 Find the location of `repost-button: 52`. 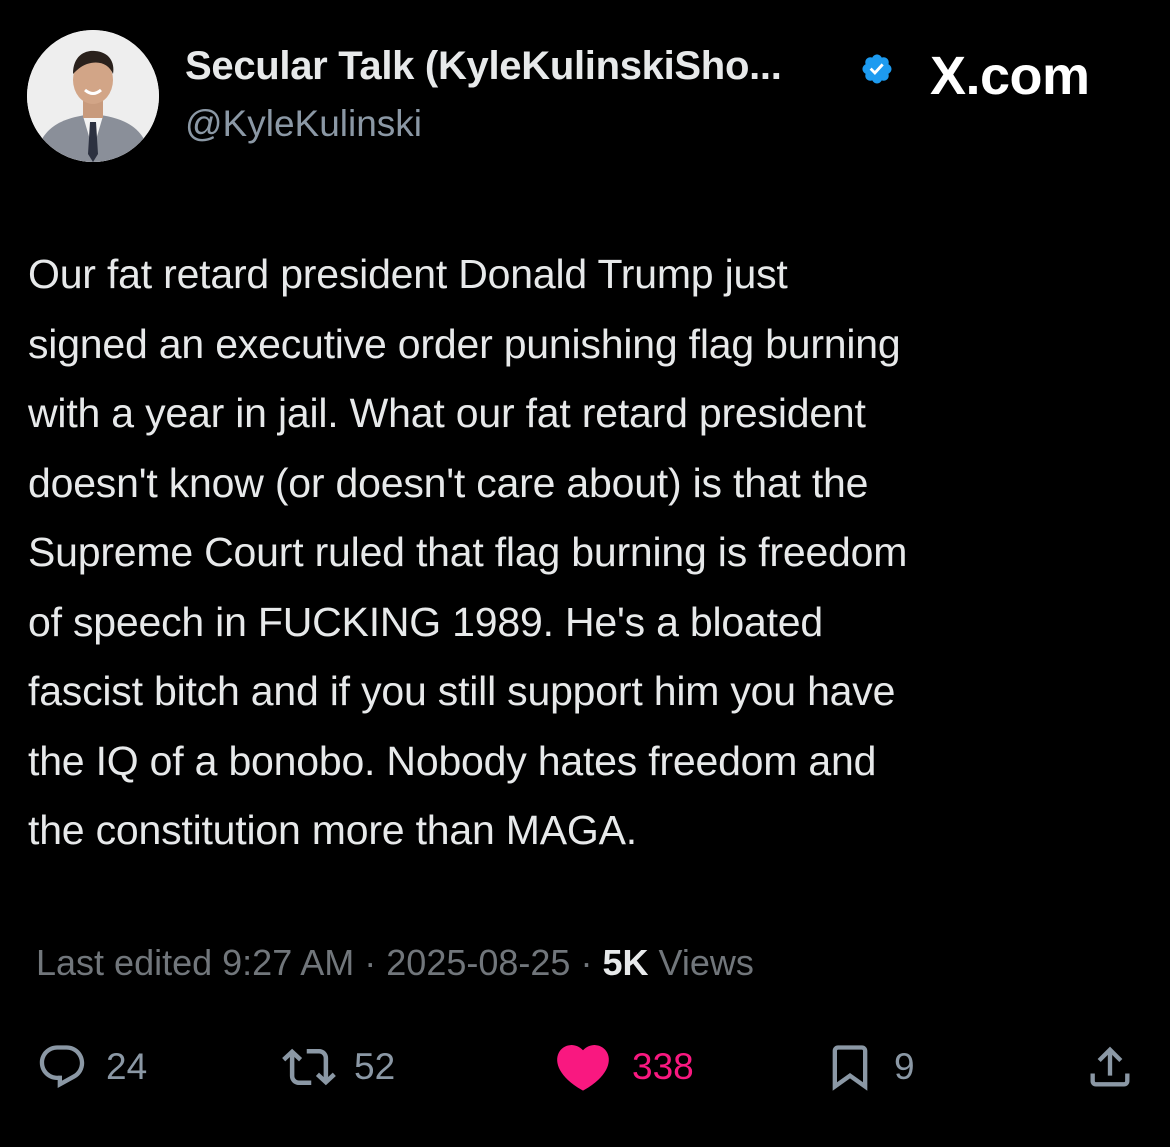

repost-button: 52 is located at coordinates (338, 1067).